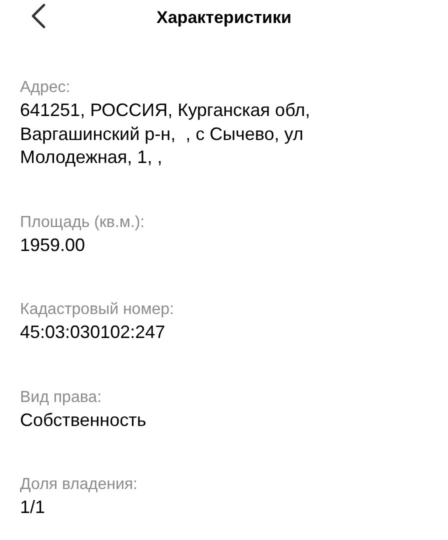  What do you see at coordinates (61, 398) in the screenshot?
I see `field-label: Вид права:` at bounding box center [61, 398].